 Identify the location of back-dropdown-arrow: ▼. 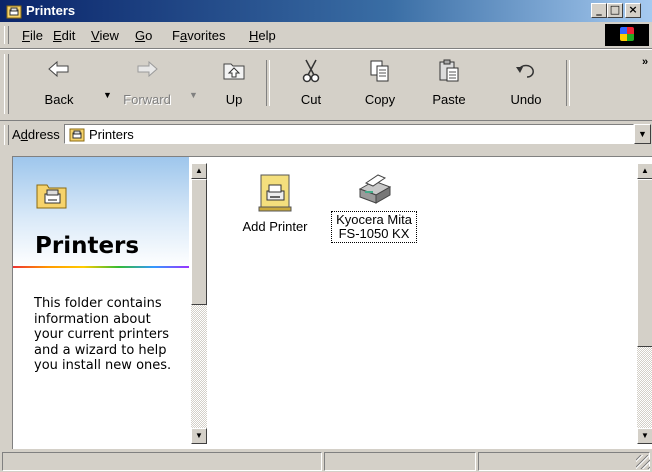
(107, 95).